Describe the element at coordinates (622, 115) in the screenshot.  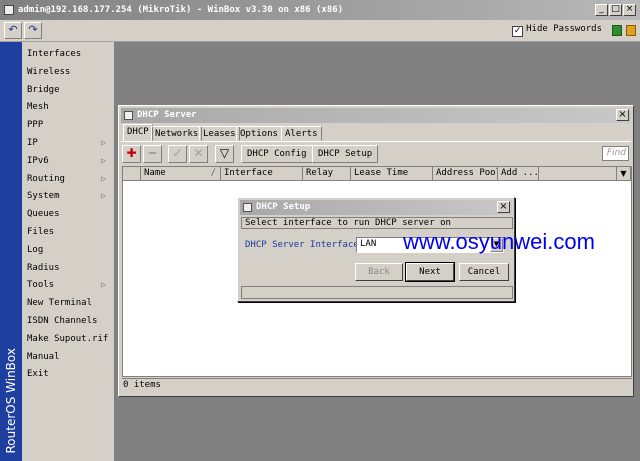
I see `dhcp-server-close-button: ×` at that location.